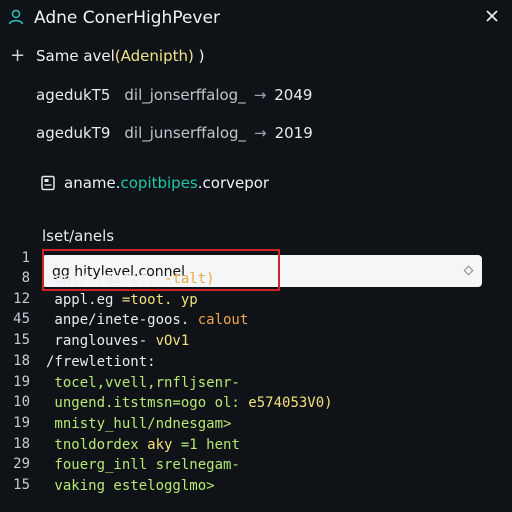 This screenshot has height=512, width=512. I want to click on list-item: agedukT5 dil_jonserffalog_ → 2049, so click(174, 95).